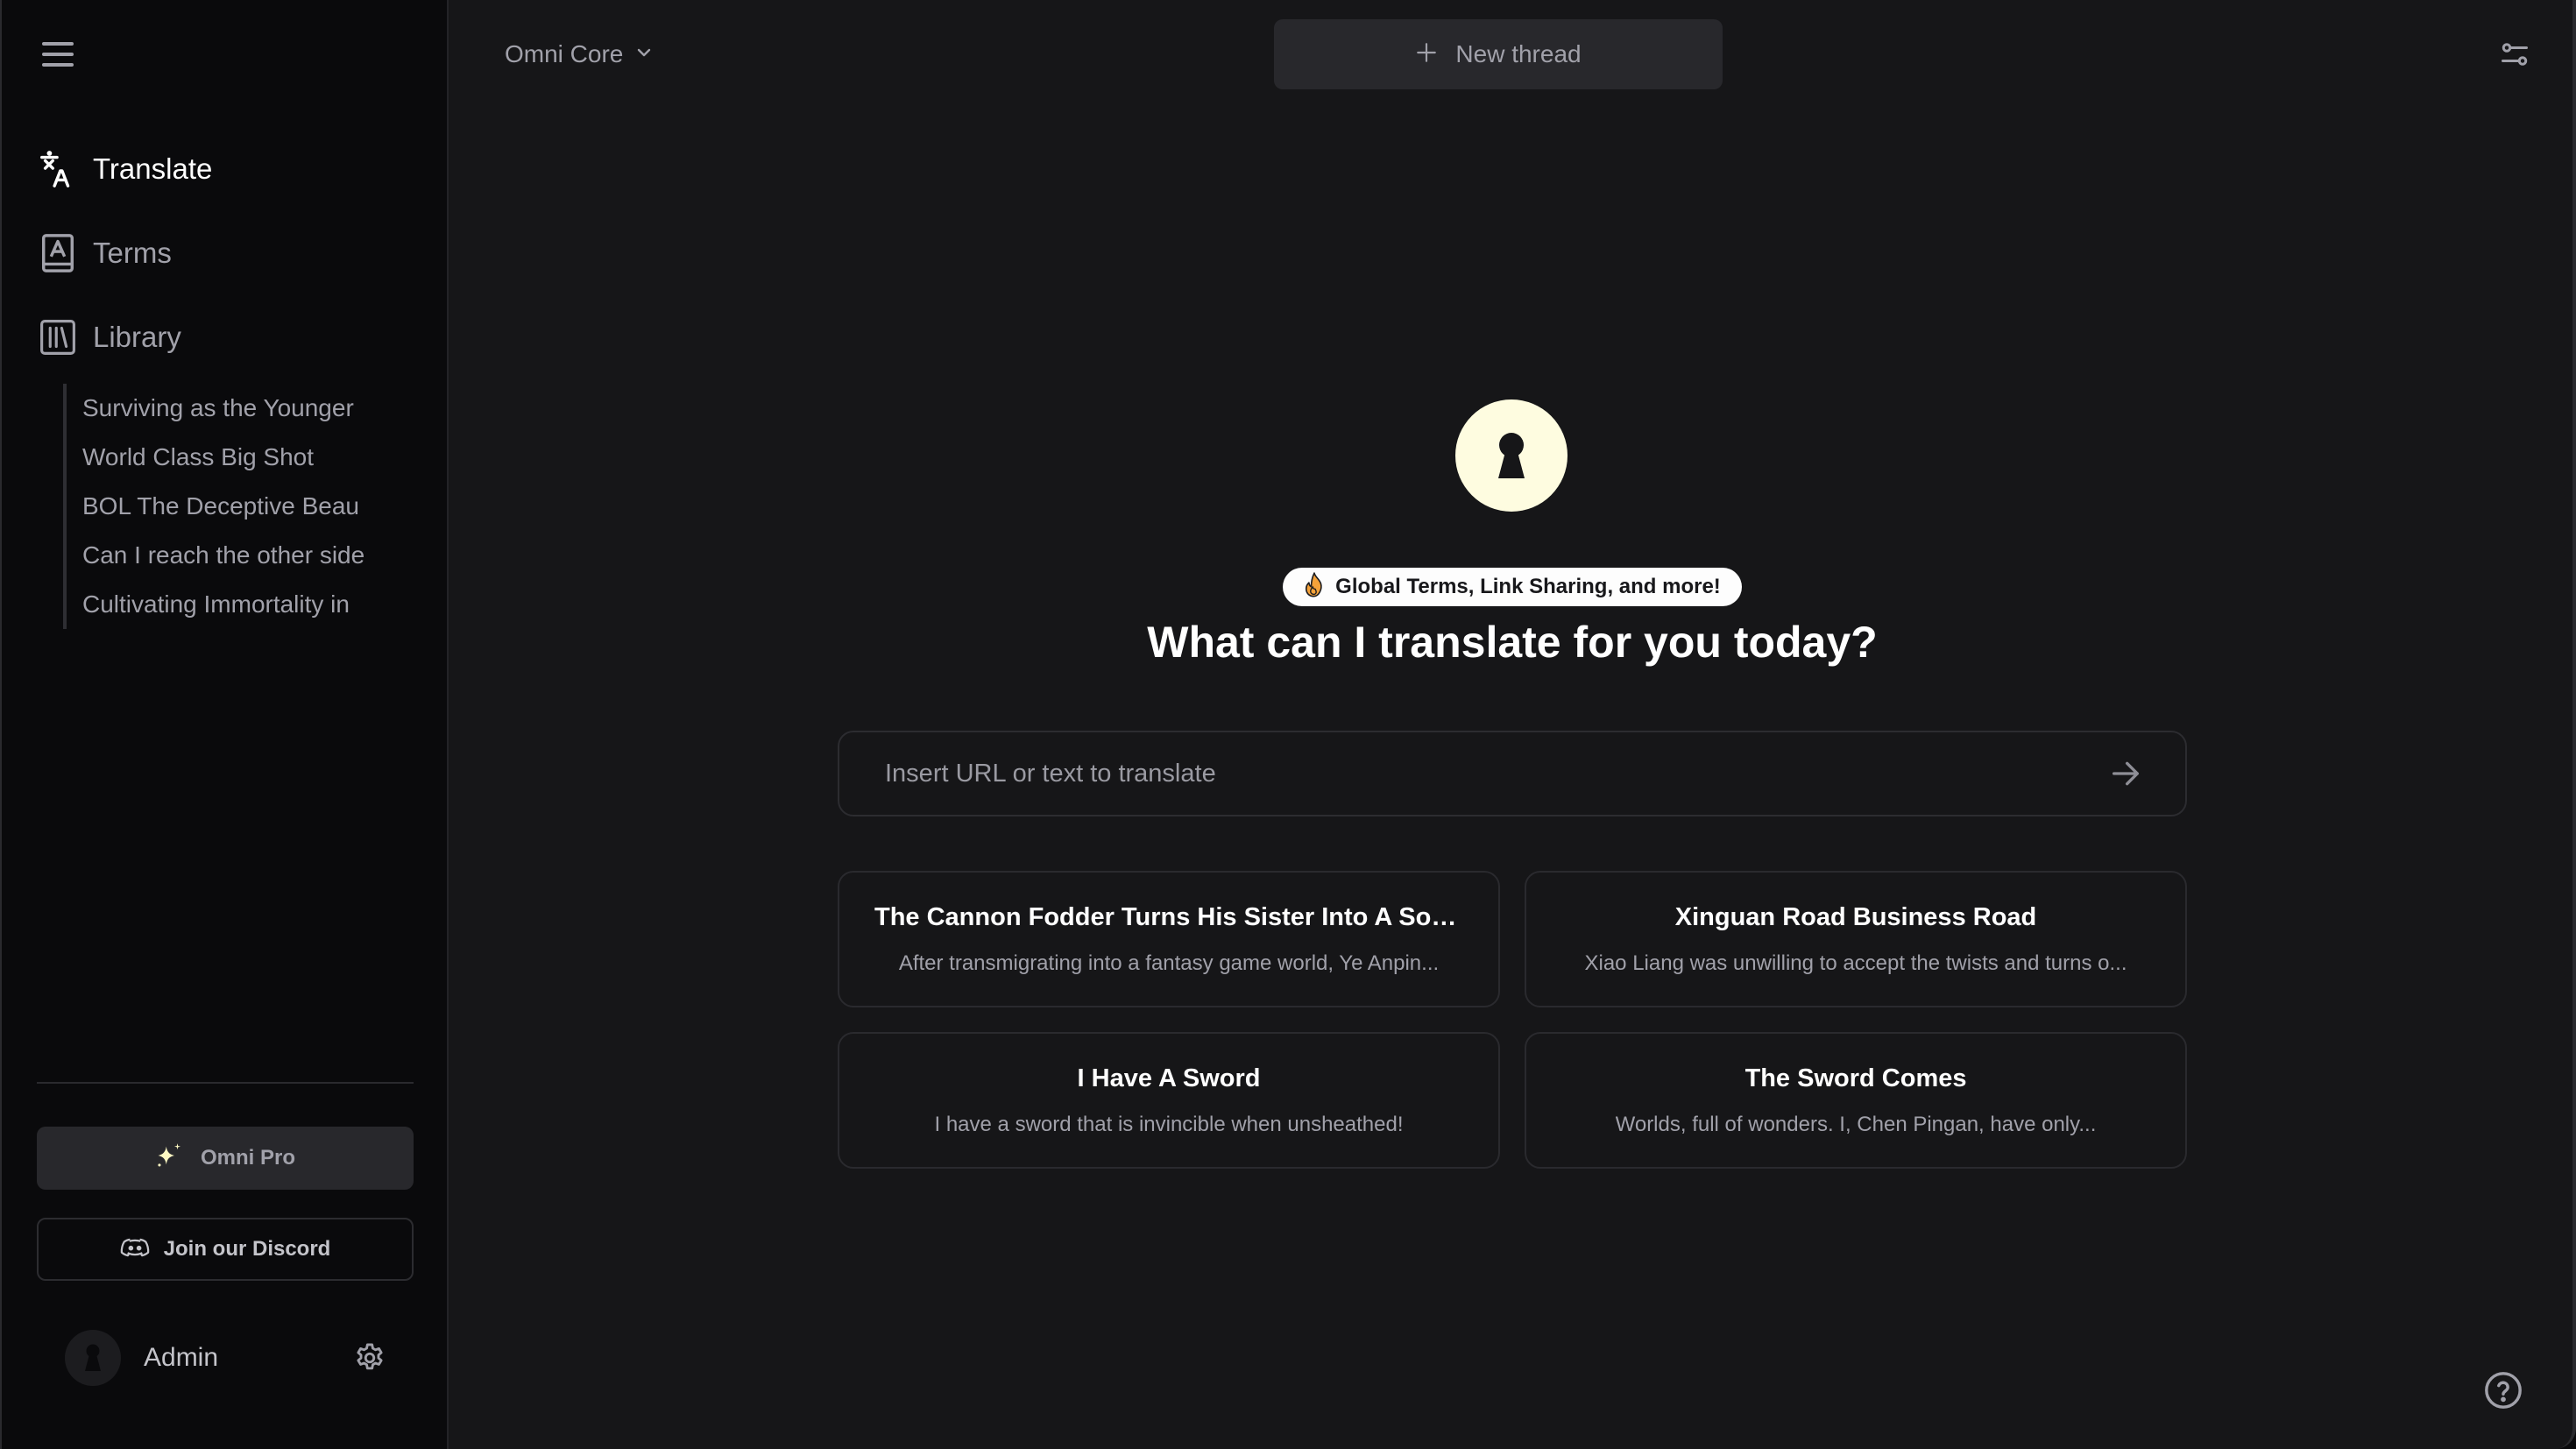  Describe the element at coordinates (57, 54) in the screenshot. I see `hamburger-menu-icon` at that location.